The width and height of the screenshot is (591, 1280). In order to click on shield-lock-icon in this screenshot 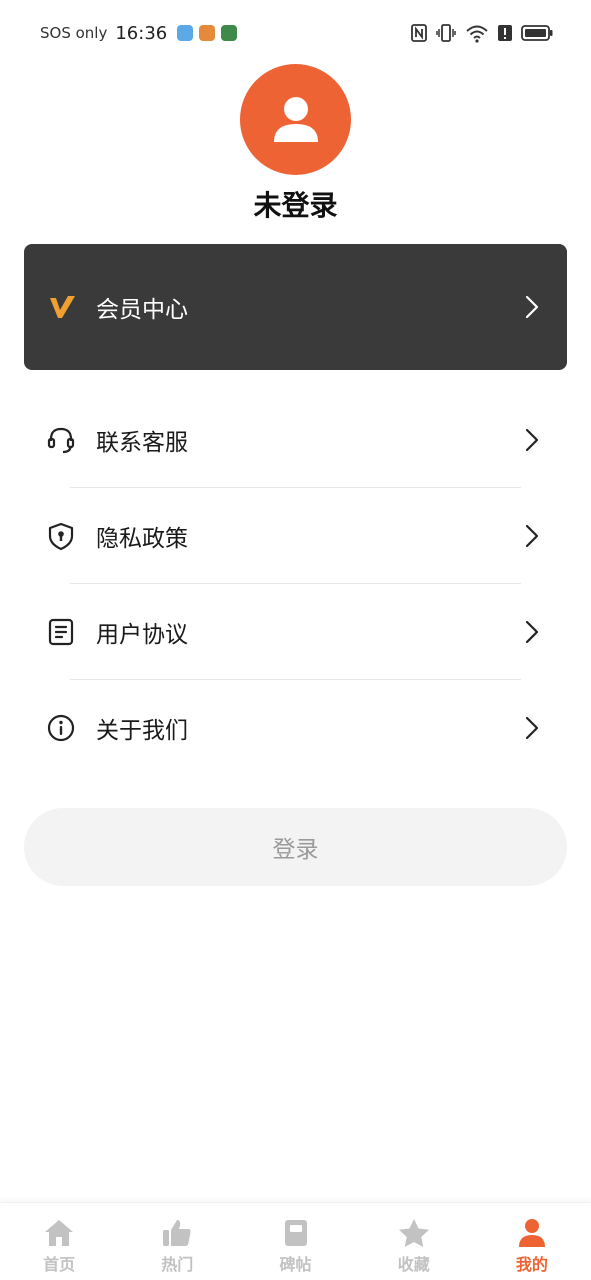, I will do `click(61, 536)`.